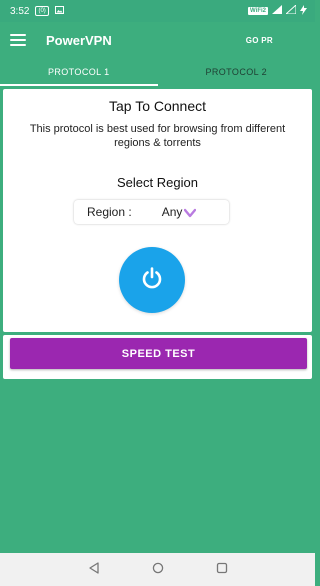  I want to click on region-label: Region :, so click(109, 212).